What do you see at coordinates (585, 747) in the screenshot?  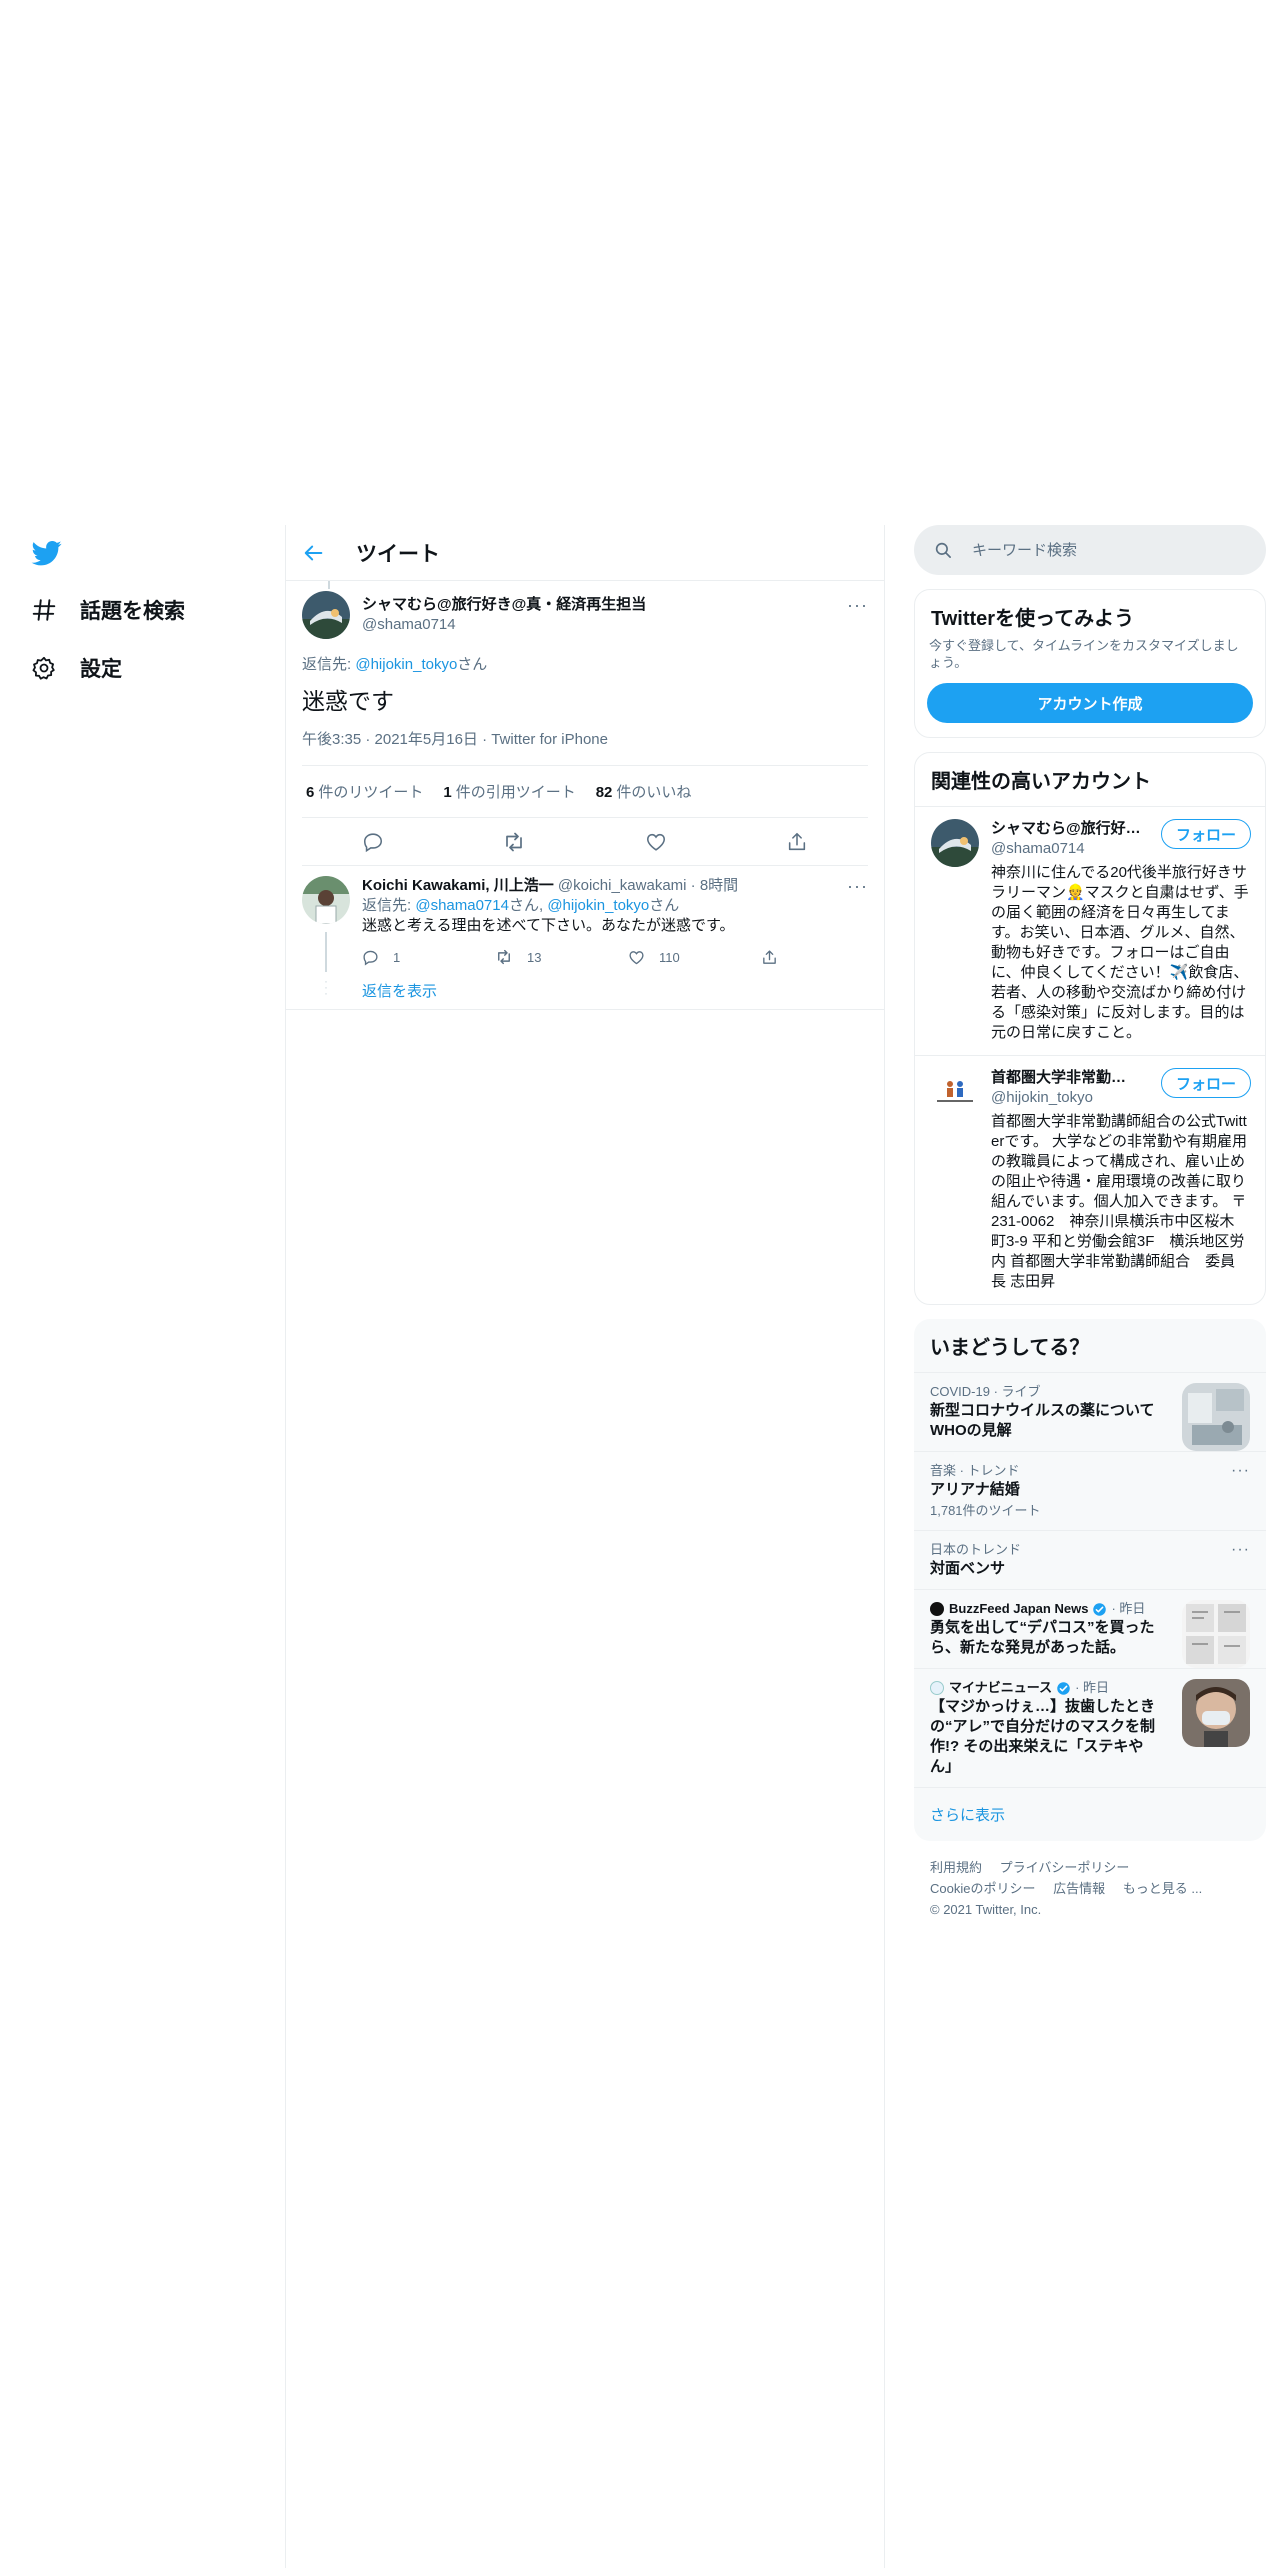 I see `tweet-timestamp: 午後3:35 · 2021年5月16日 · Twitter for iPhone` at bounding box center [585, 747].